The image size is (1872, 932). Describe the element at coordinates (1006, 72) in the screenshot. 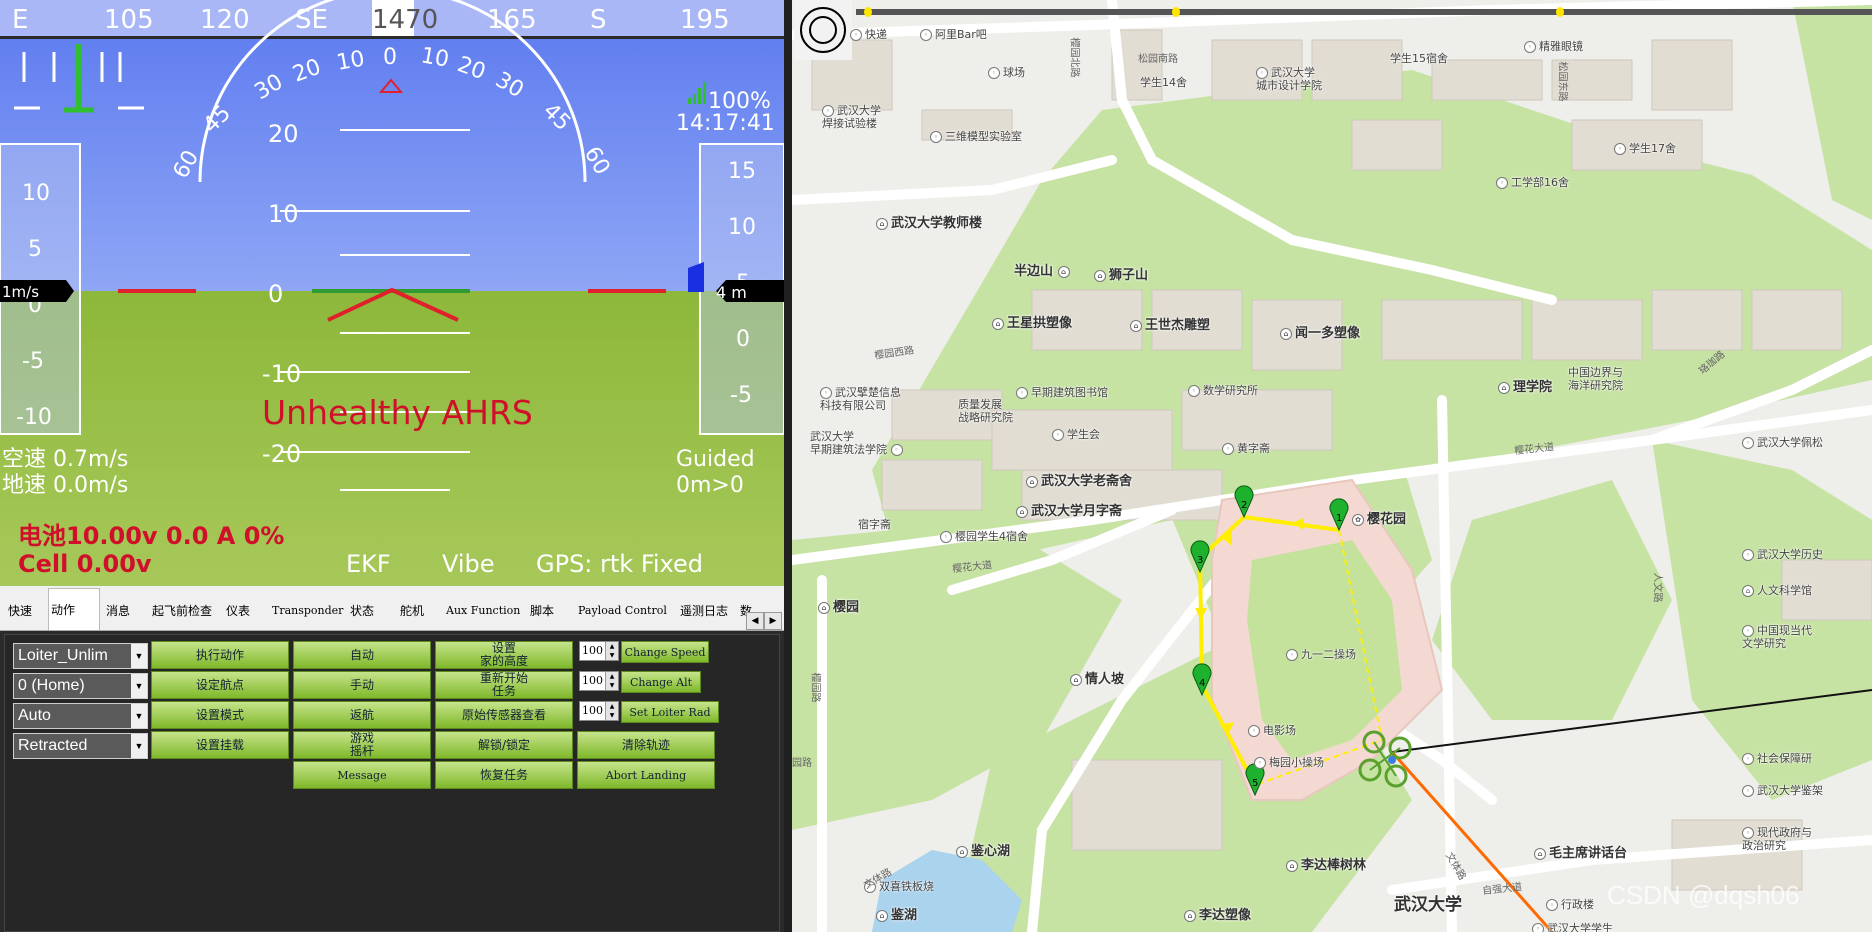

I see `poi-label: ◦ 球场` at that location.